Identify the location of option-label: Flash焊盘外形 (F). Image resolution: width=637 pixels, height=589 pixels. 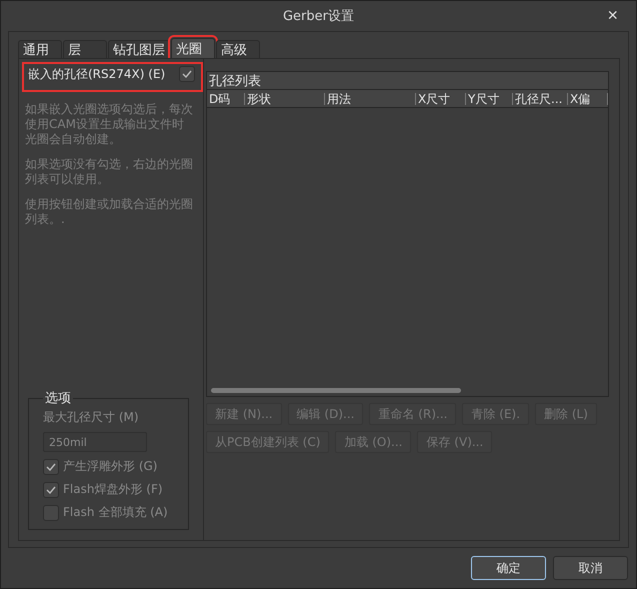
(113, 489).